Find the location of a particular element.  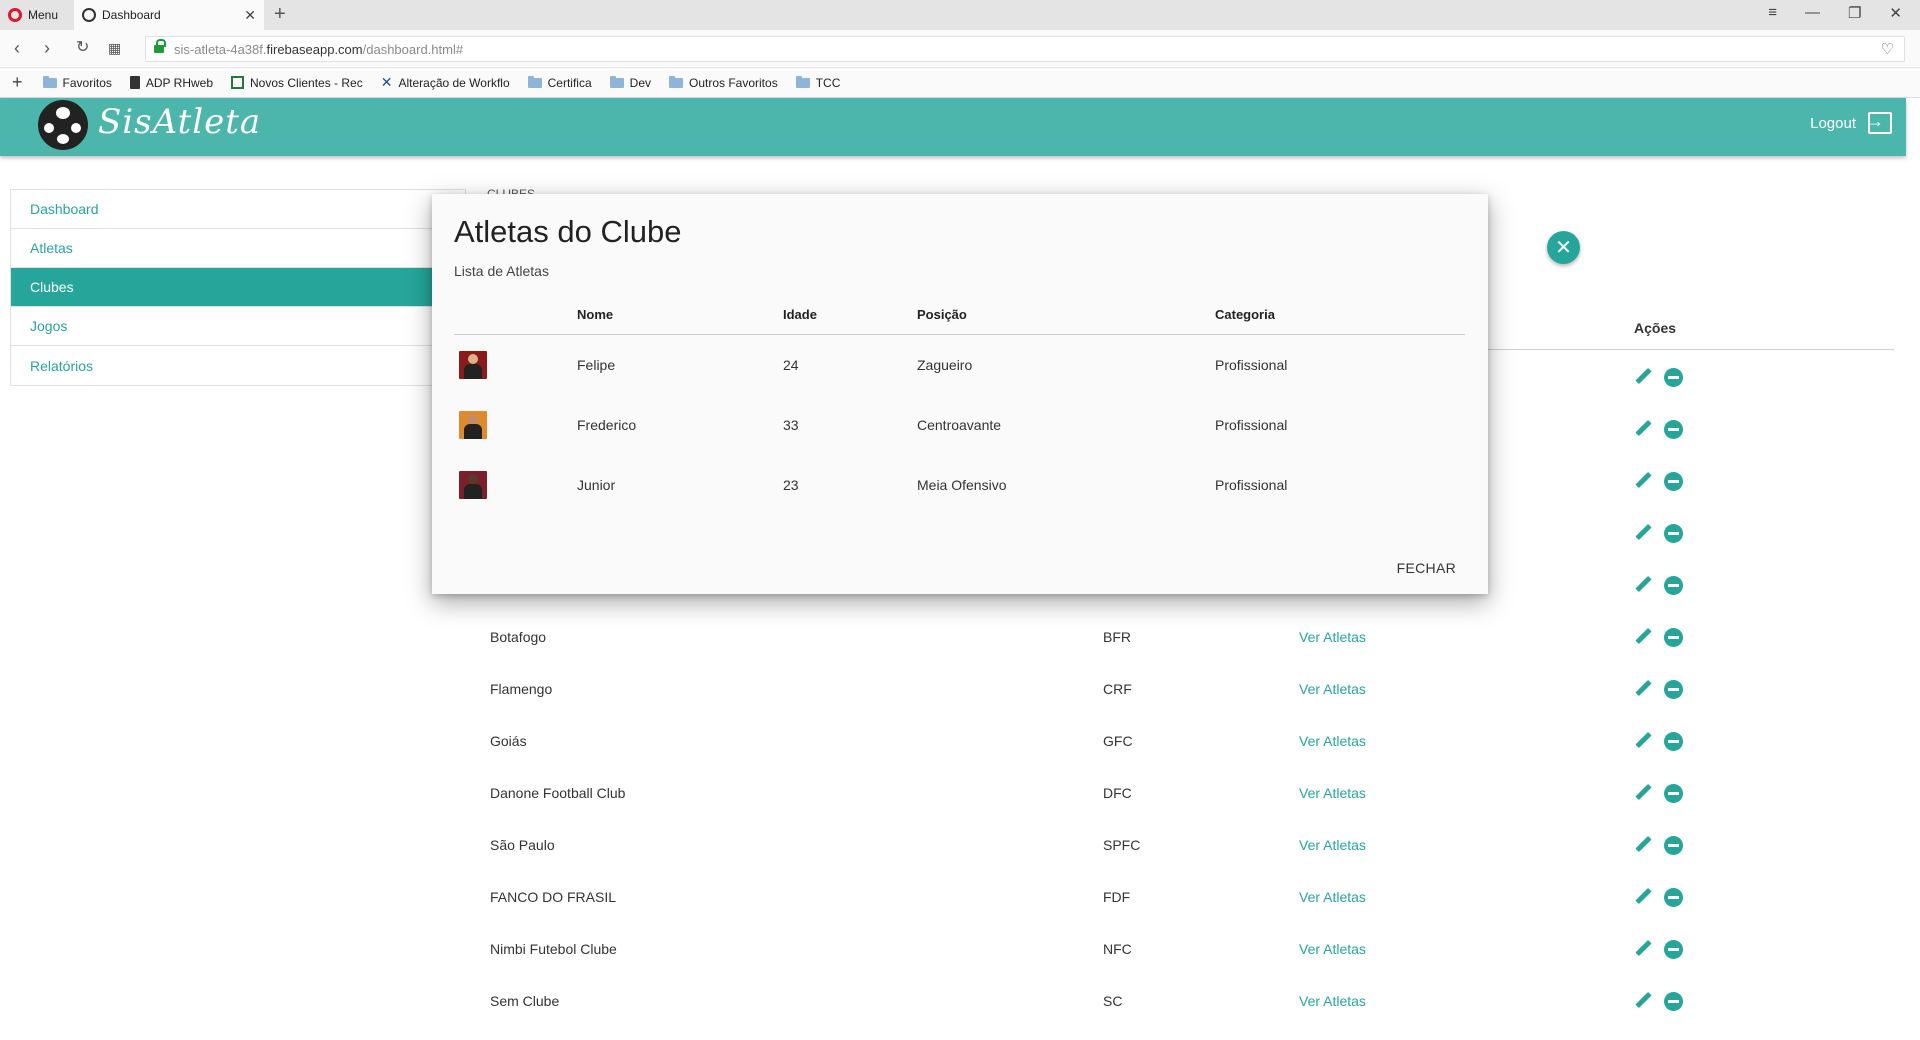

forward-icon: › is located at coordinates (47, 48).